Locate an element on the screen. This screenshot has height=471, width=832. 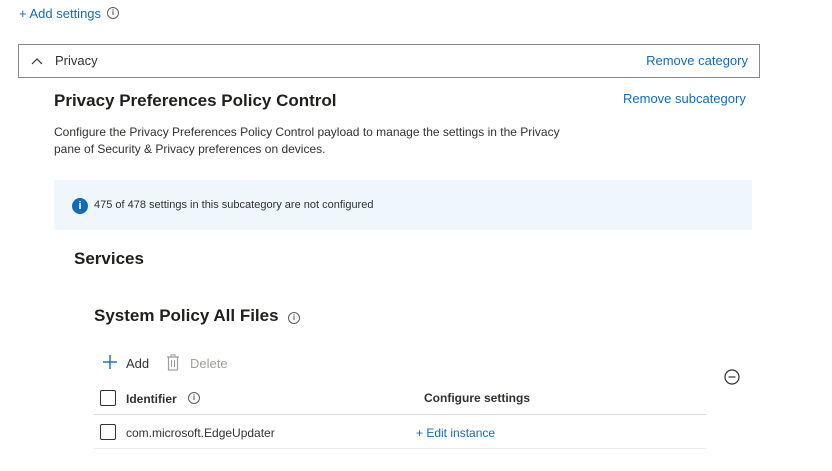
column-header-identifier: Identifier is located at coordinates (151, 399).